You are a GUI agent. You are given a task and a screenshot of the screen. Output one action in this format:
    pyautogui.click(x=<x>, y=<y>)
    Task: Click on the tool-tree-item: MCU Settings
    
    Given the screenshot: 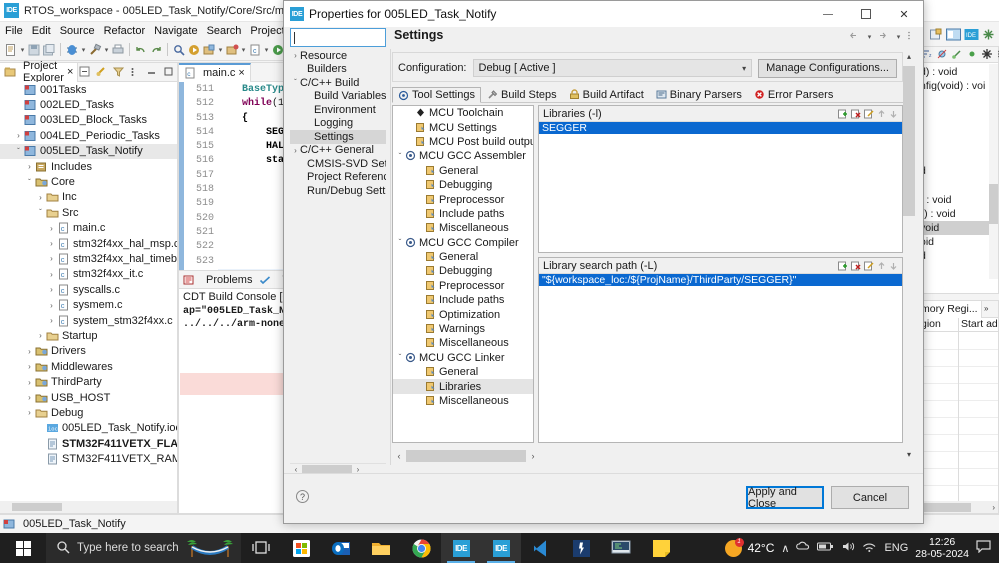 What is the action you would take?
    pyautogui.click(x=463, y=127)
    